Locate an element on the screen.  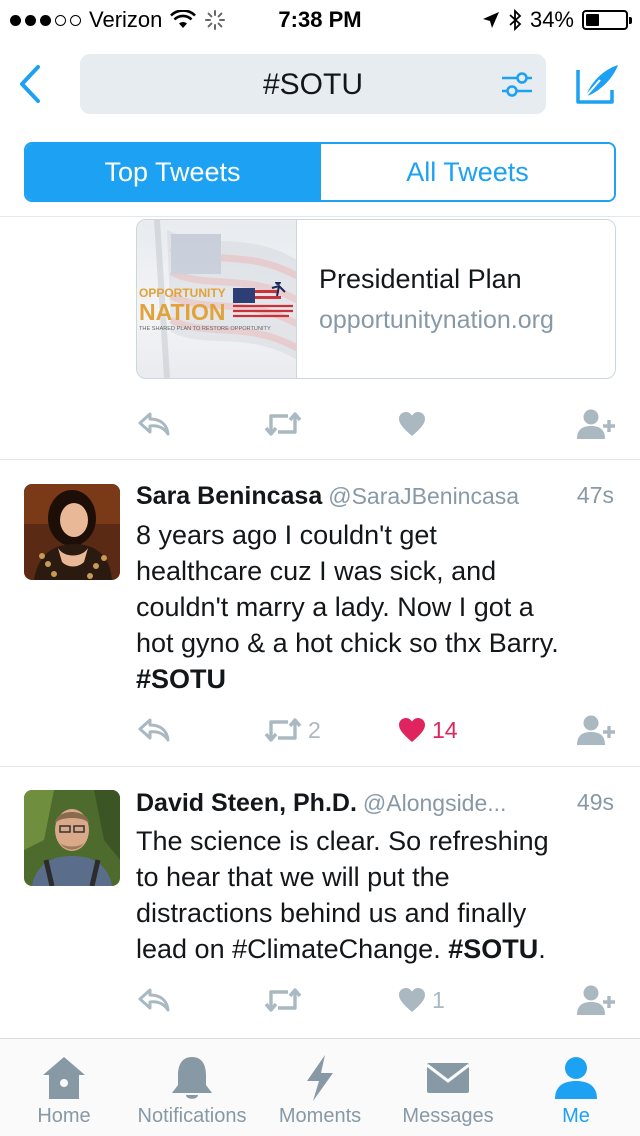
envelope-icon is located at coordinates (448, 1078).